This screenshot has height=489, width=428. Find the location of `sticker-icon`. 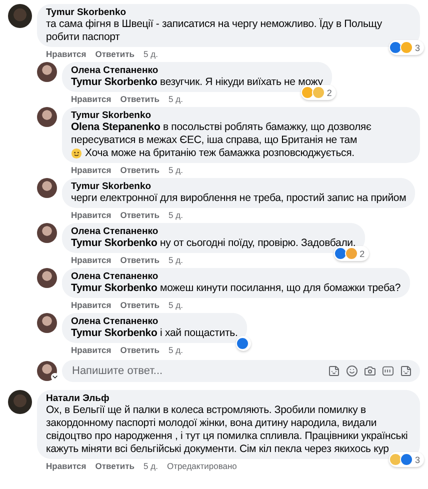

sticker-icon is located at coordinates (406, 371).